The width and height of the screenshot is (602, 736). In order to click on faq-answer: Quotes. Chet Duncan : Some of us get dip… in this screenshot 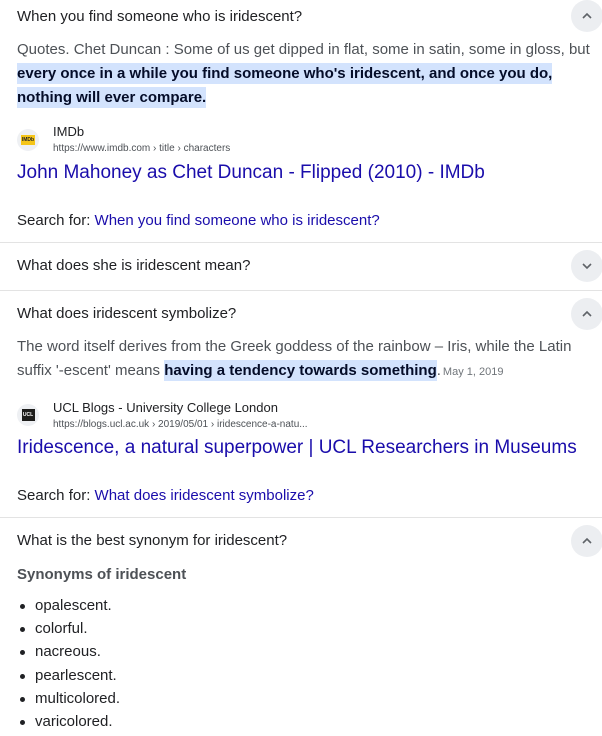, I will do `click(308, 74)`.